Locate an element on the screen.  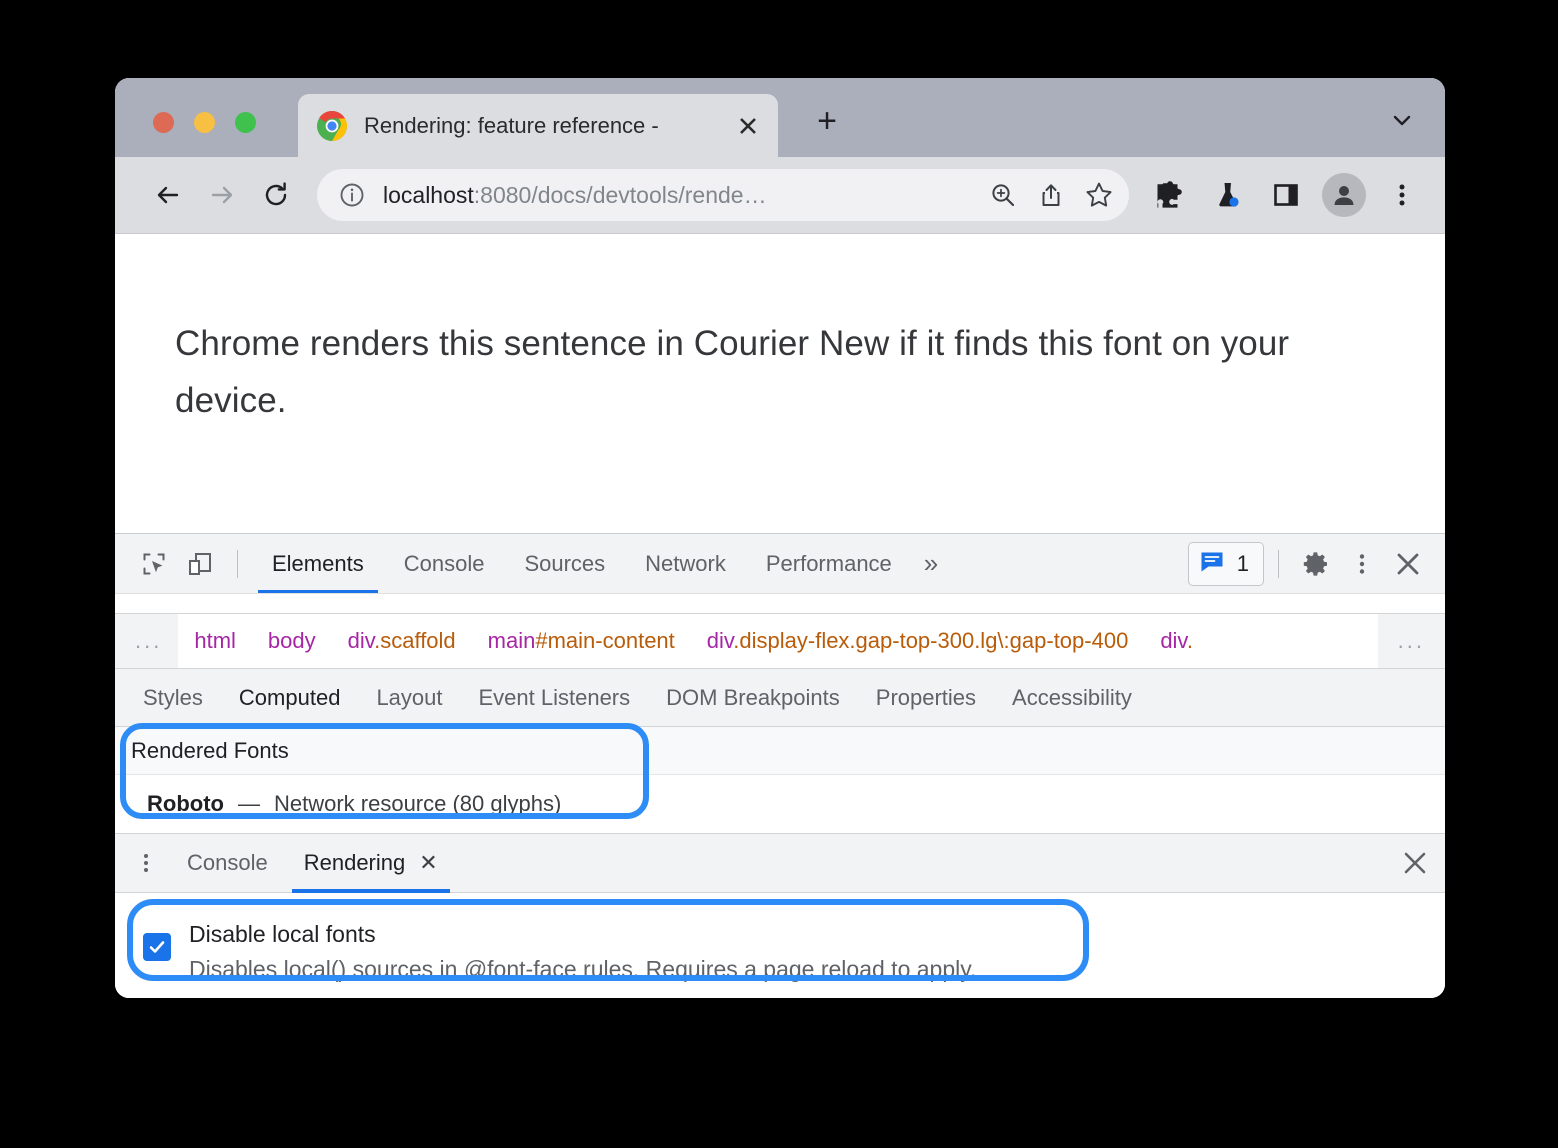
breadcrumb-item-main: main#main-content is located at coordinates (581, 641).